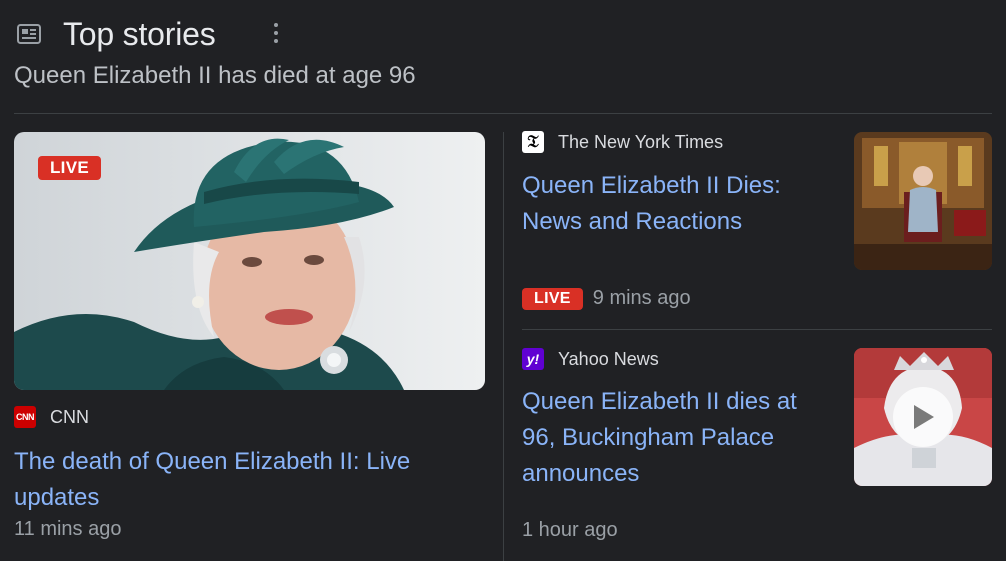  I want to click on source-yahoo: y! Yahoo News, so click(590, 359).